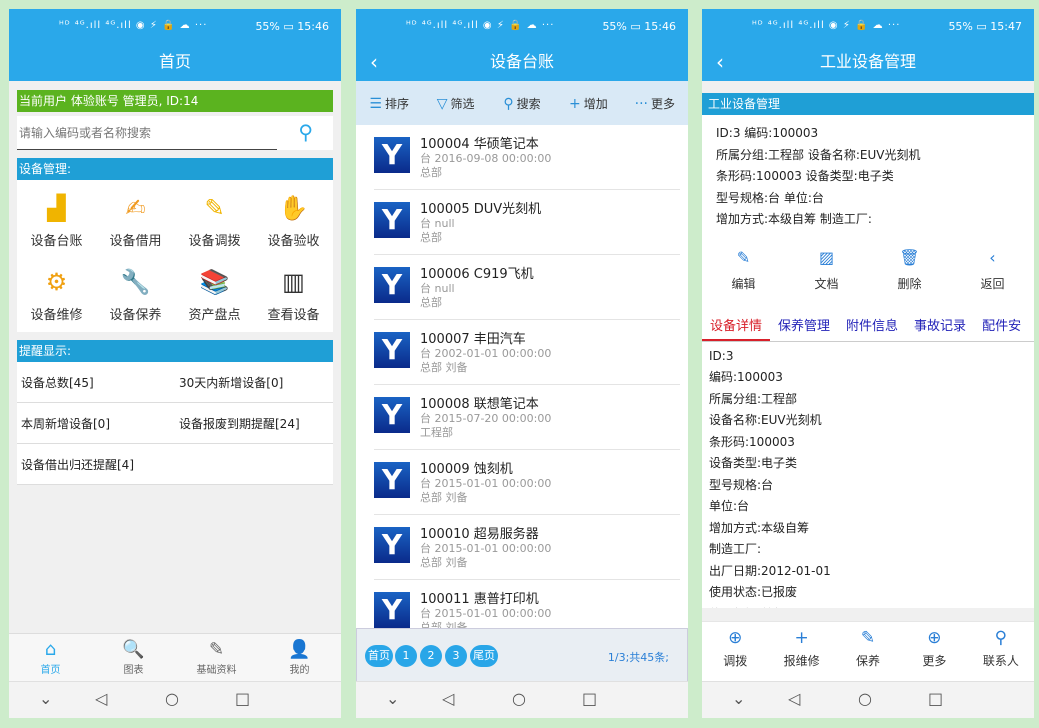 The height and width of the screenshot is (728, 1039). I want to click on grid-item: 🔧 设备保养, so click(135, 295).